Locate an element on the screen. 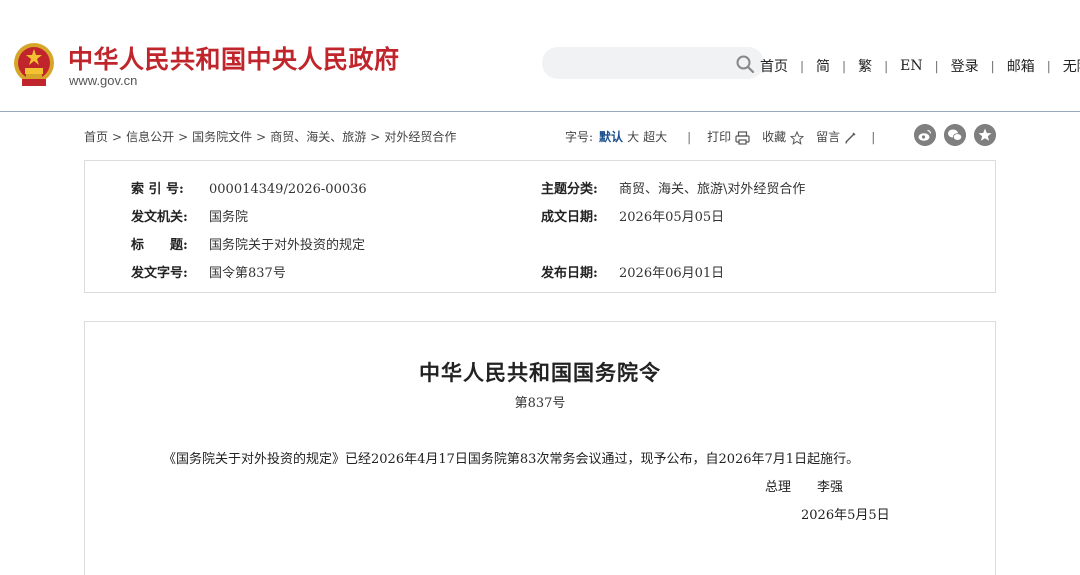  document-date: 2026年5月5日 is located at coordinates (845, 515).